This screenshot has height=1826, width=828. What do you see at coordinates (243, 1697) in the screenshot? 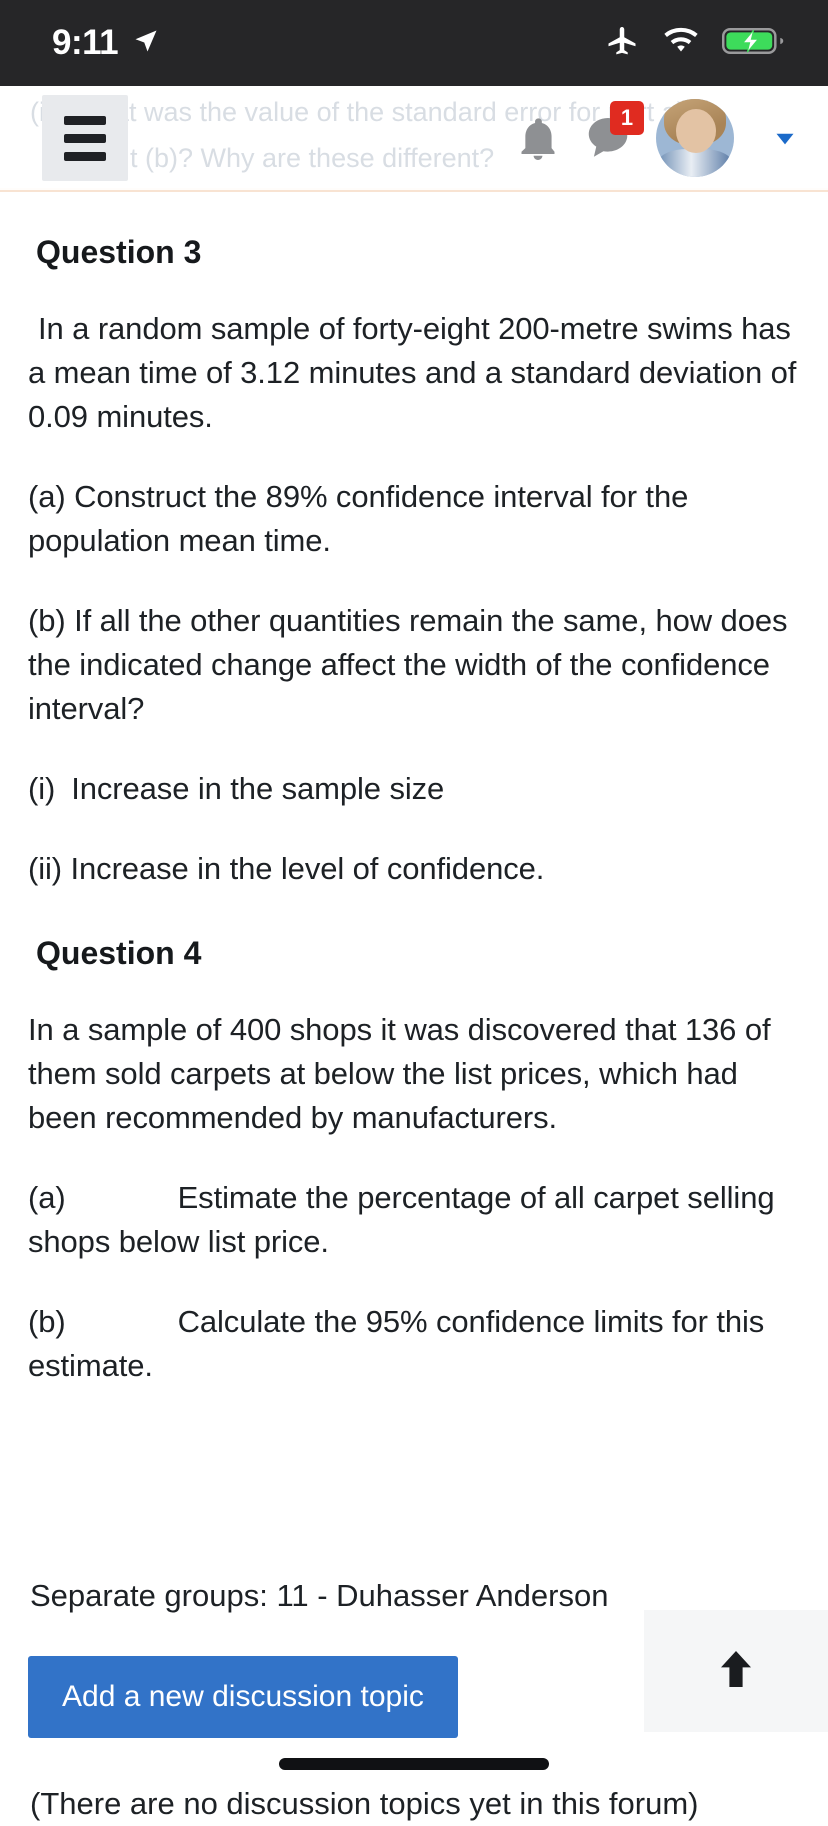
I see `add-new-discussion-topic-button: Add a new discussion topic` at bounding box center [243, 1697].